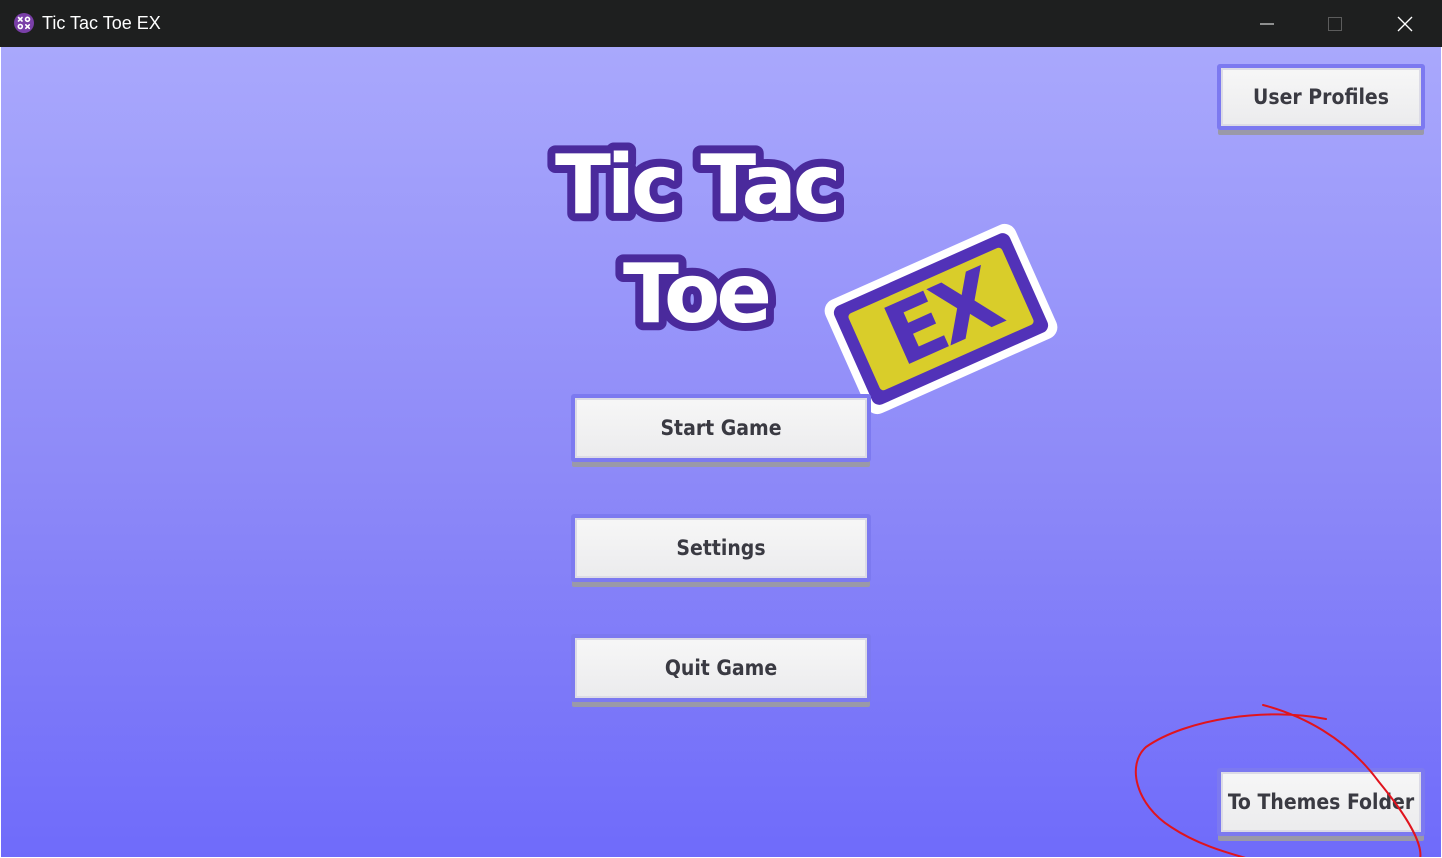 The height and width of the screenshot is (858, 1442). What do you see at coordinates (696, 185) in the screenshot?
I see `logo-line-1: Tic Tac` at bounding box center [696, 185].